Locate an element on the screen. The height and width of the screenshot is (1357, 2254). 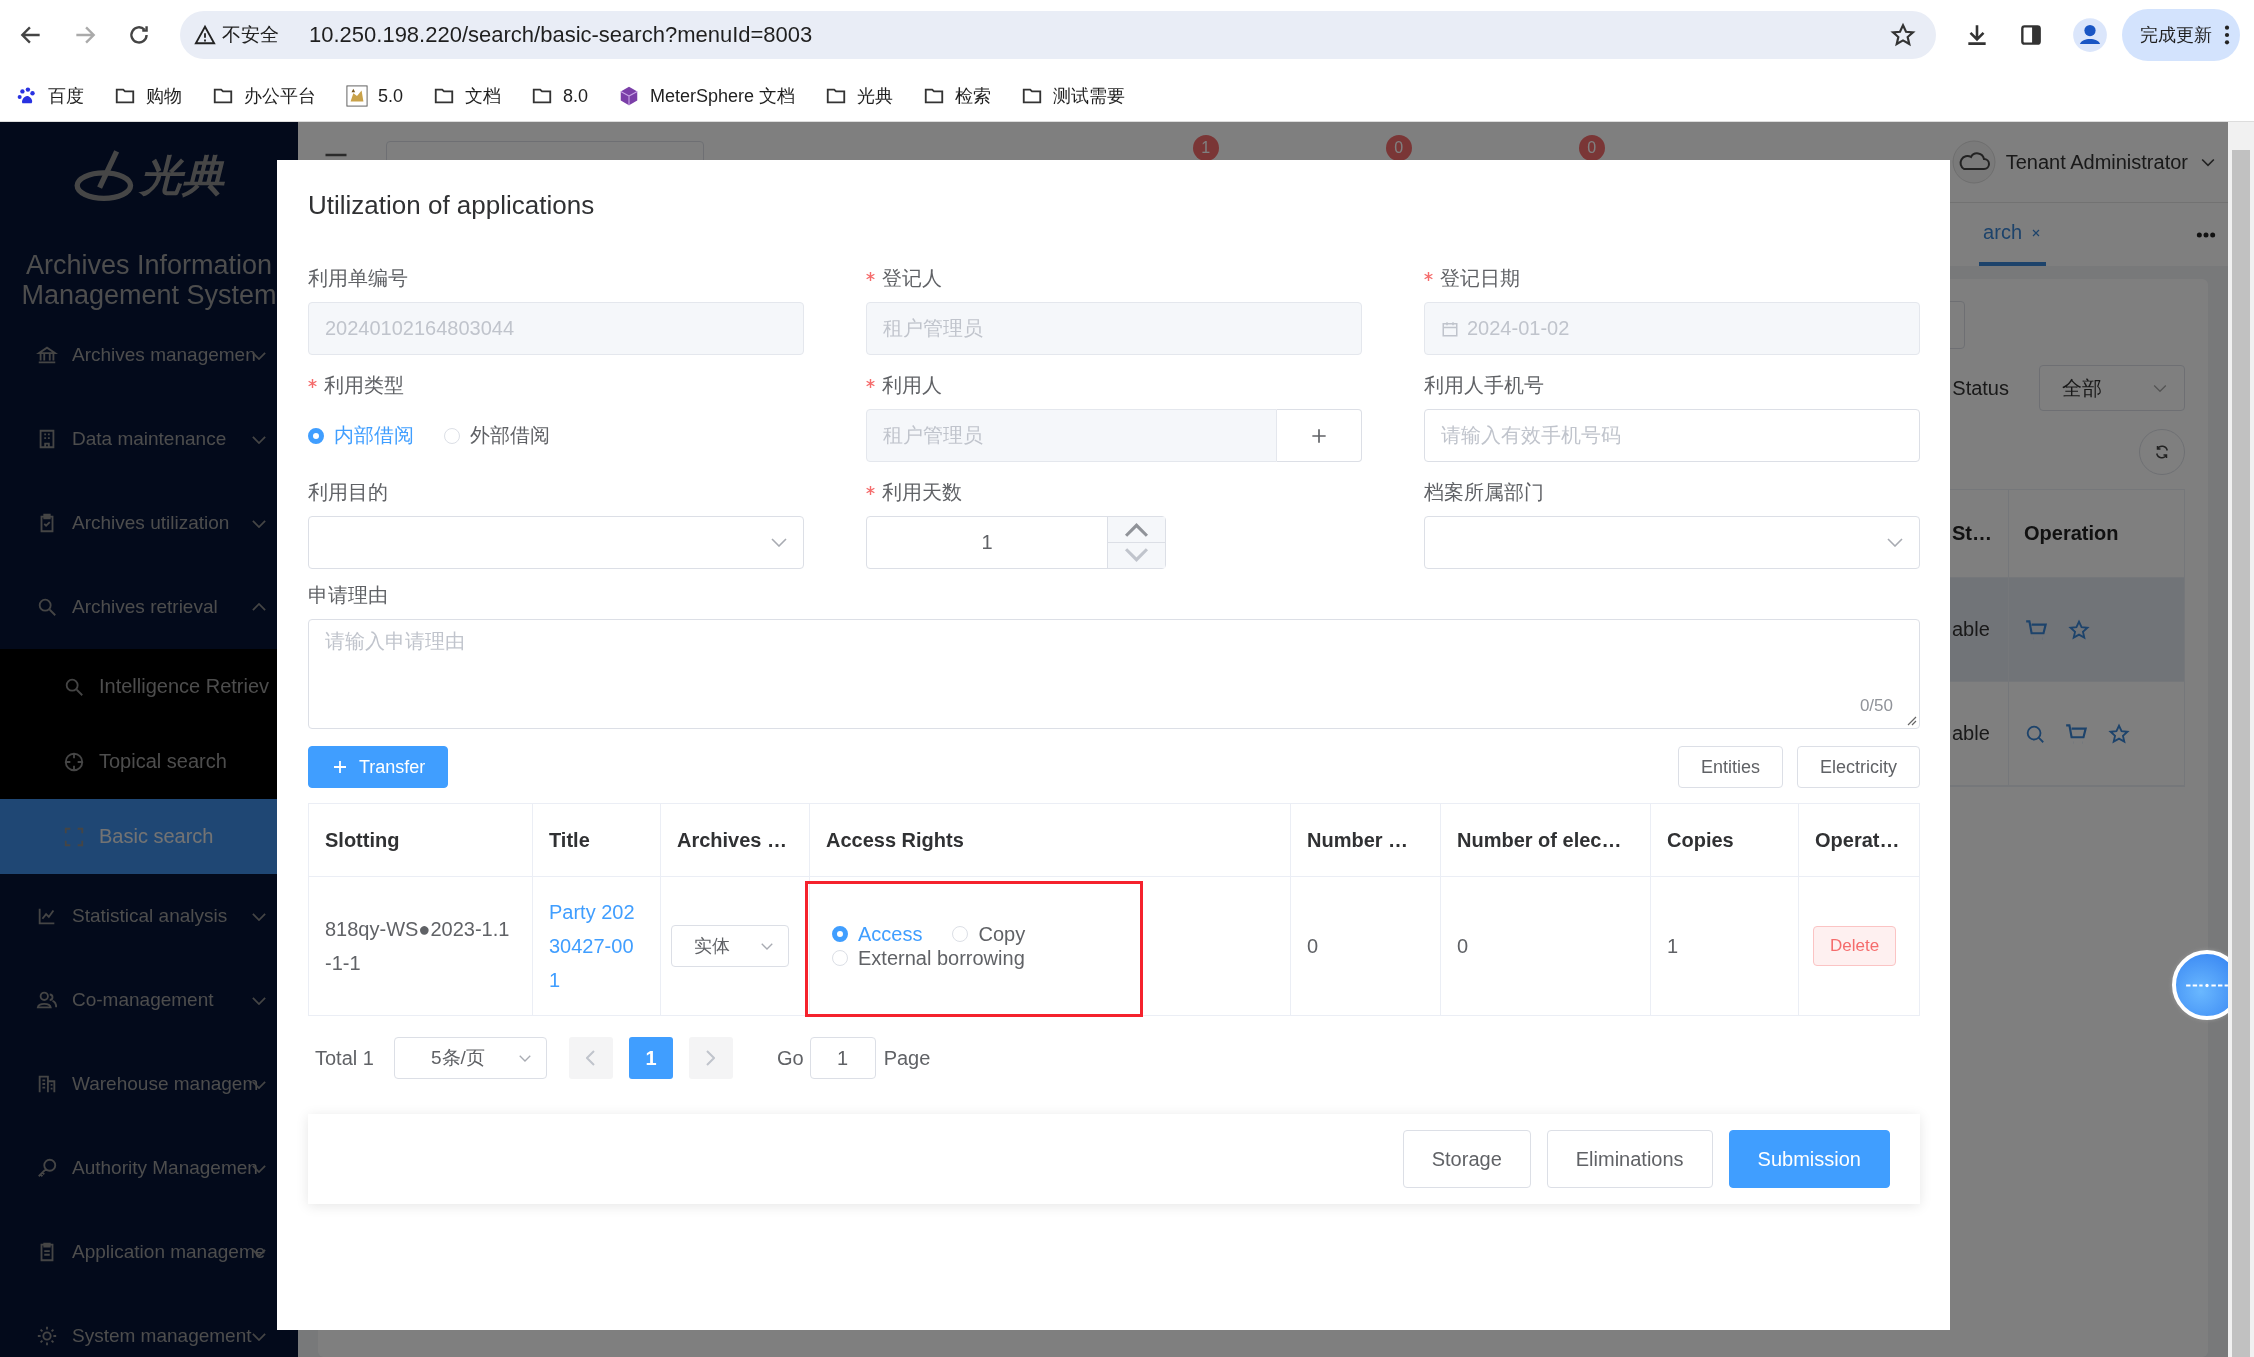
title-link: Party 20230427-001 is located at coordinates (597, 946).